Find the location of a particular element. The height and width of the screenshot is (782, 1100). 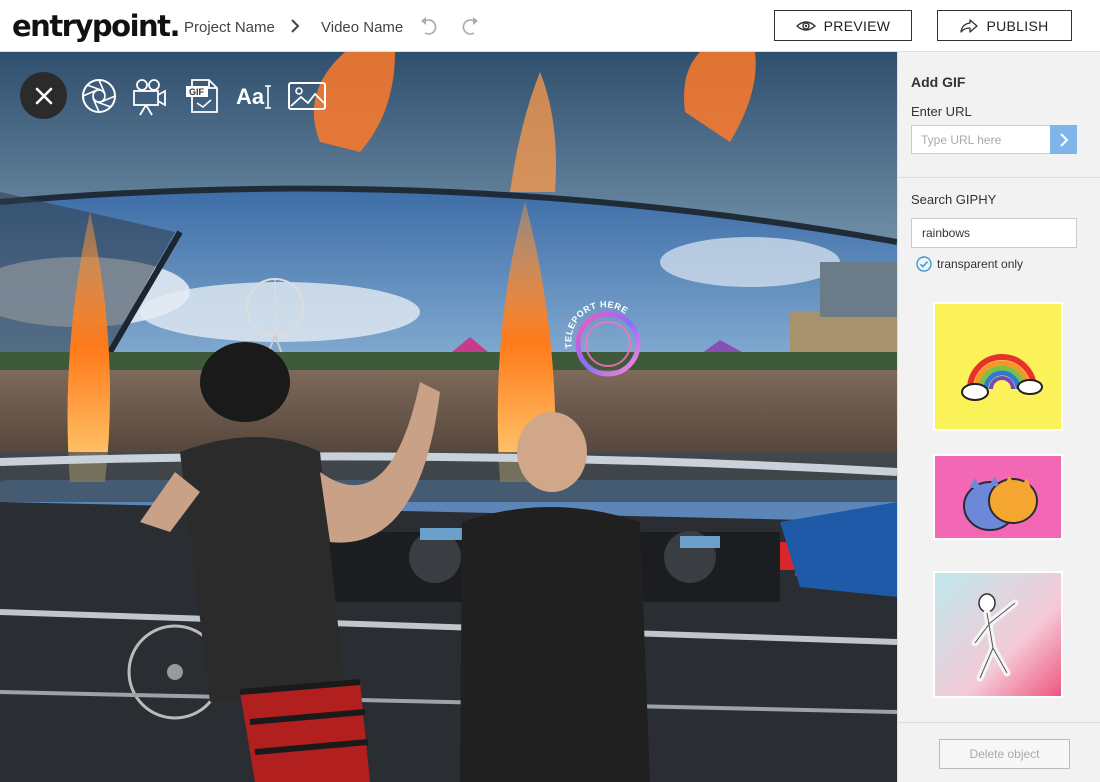

gif-file-icon: GIF is located at coordinates (203, 96).